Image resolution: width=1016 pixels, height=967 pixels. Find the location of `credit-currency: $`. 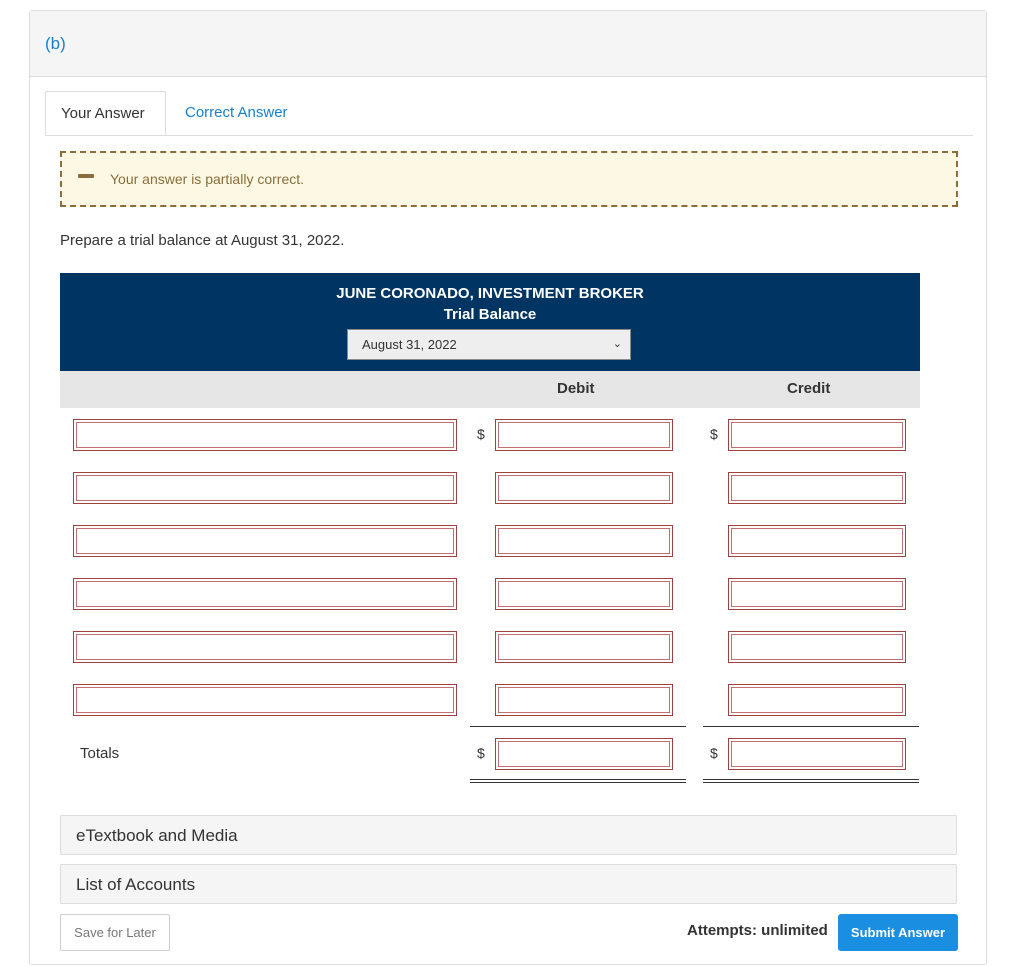

credit-currency: $ is located at coordinates (714, 434).